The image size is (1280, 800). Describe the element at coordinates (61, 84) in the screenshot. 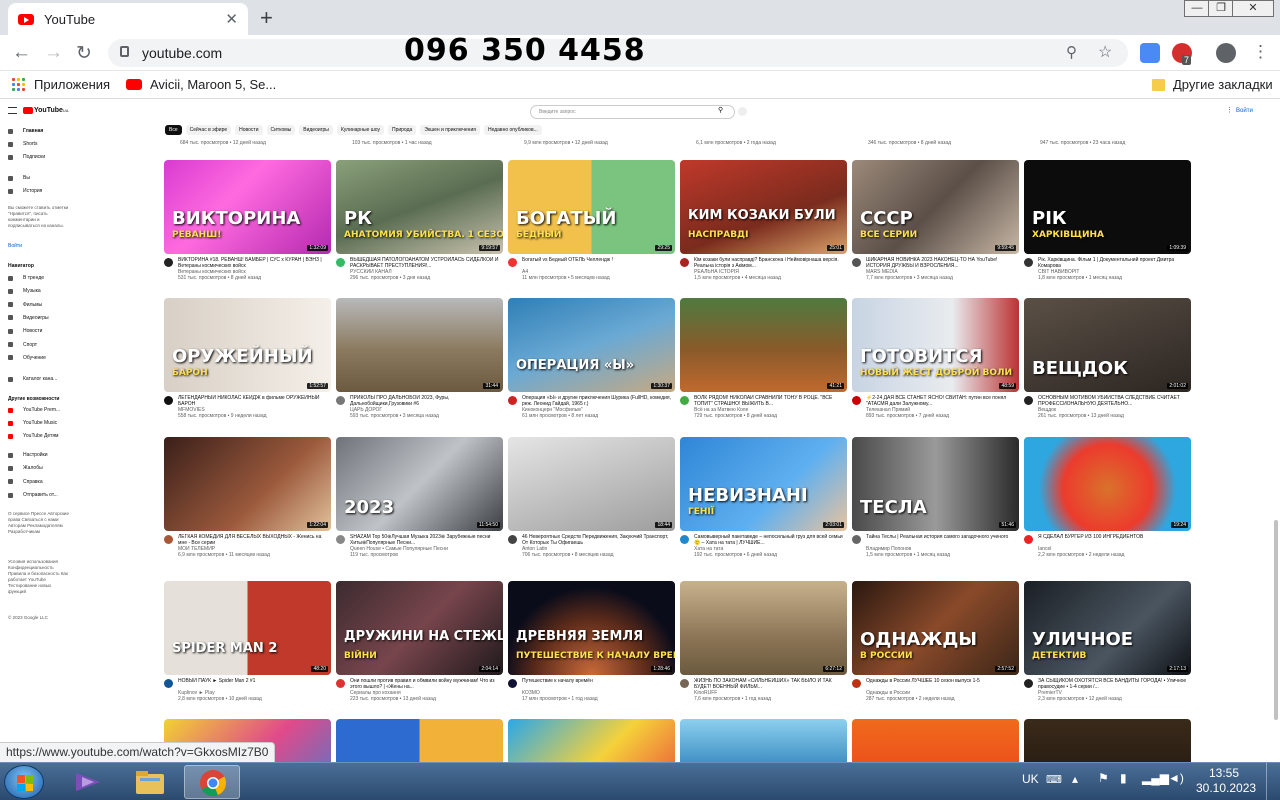

I see `bookmark-apps: Приложения` at that location.